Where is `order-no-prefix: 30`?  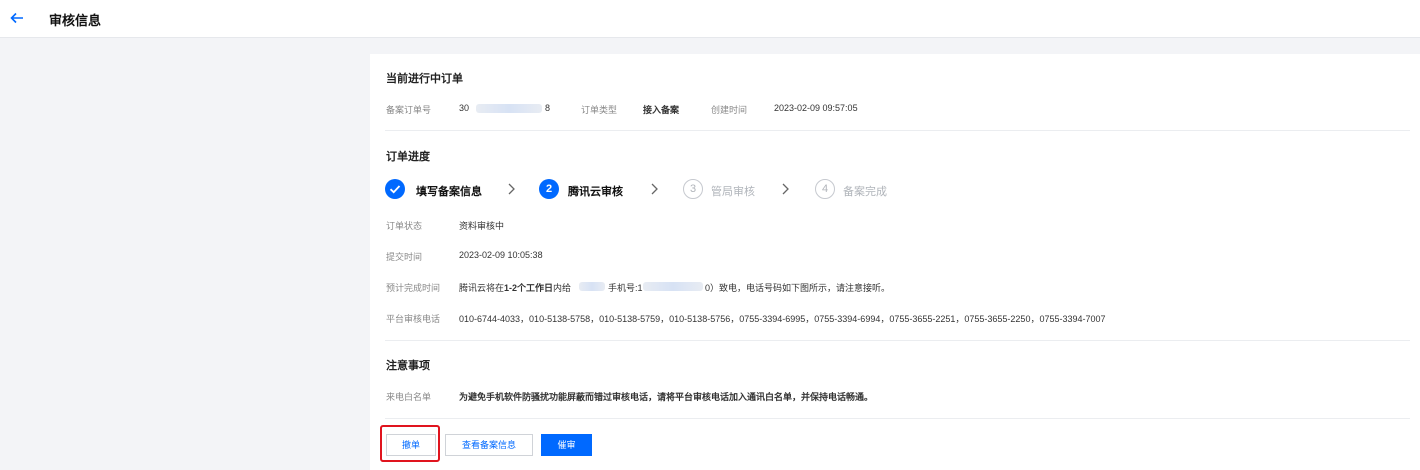
order-no-prefix: 30 is located at coordinates (464, 108).